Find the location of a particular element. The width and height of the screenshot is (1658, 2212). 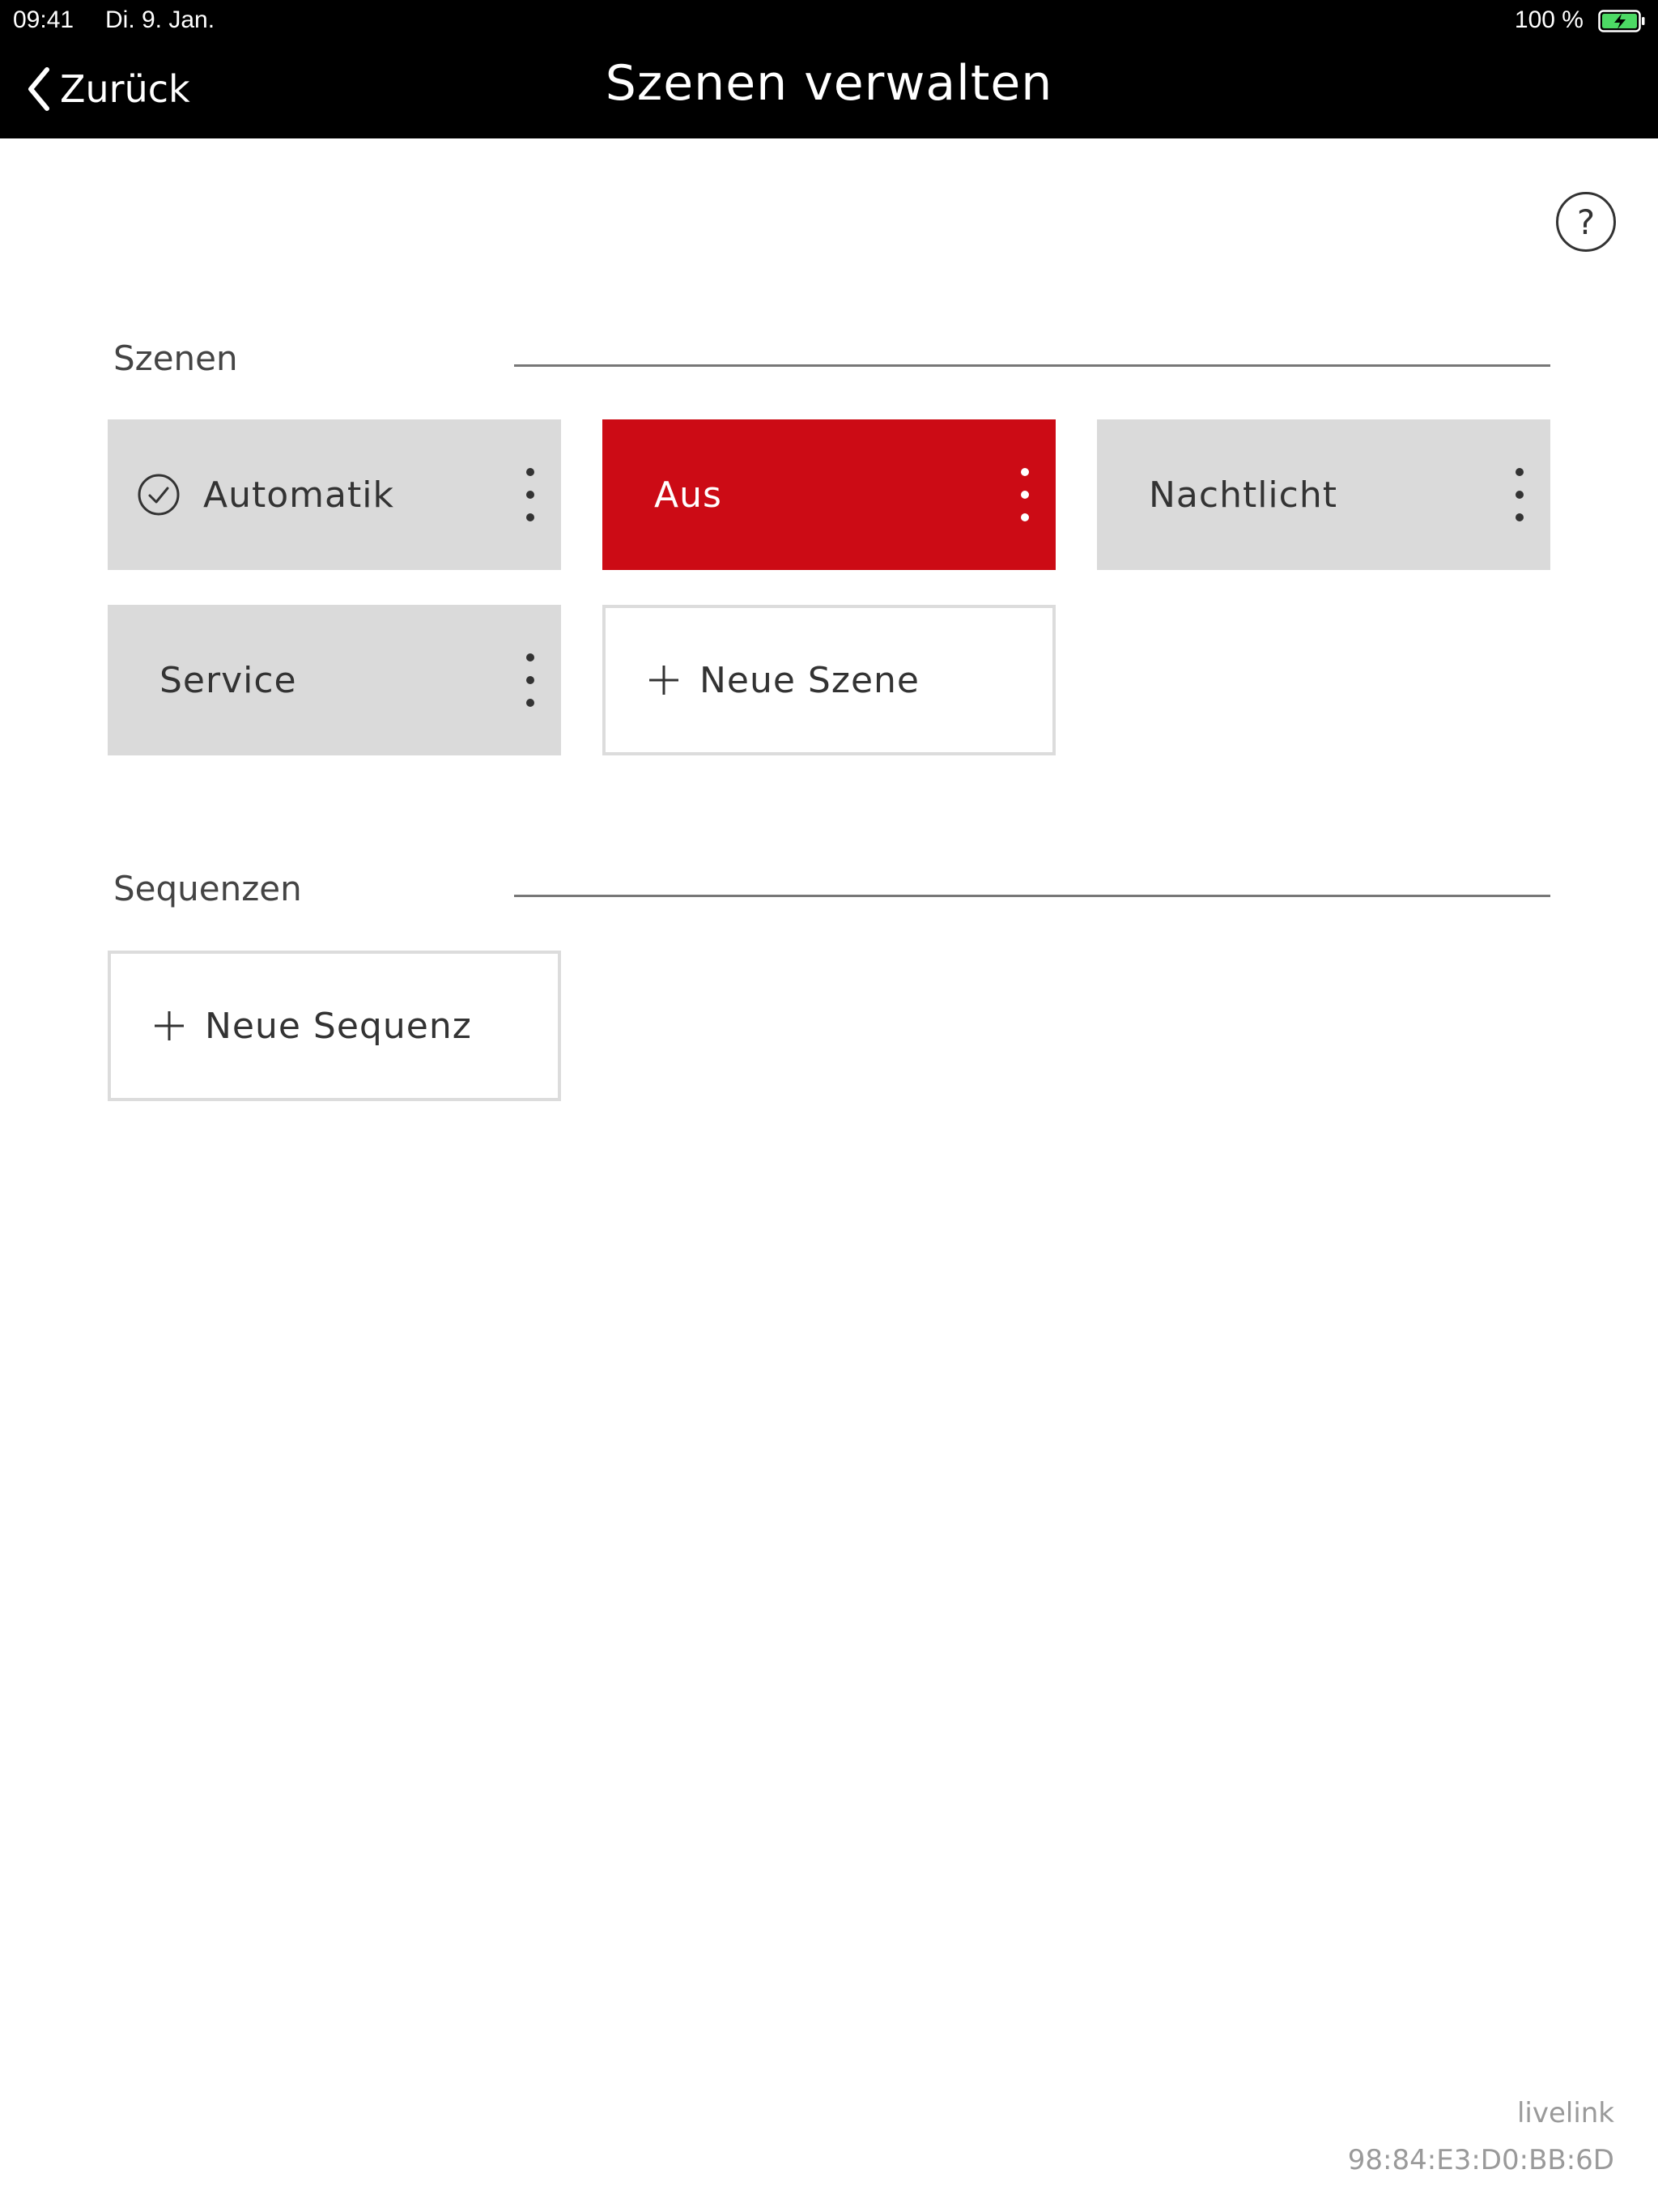

question-mark-icon: ? is located at coordinates (1586, 222).